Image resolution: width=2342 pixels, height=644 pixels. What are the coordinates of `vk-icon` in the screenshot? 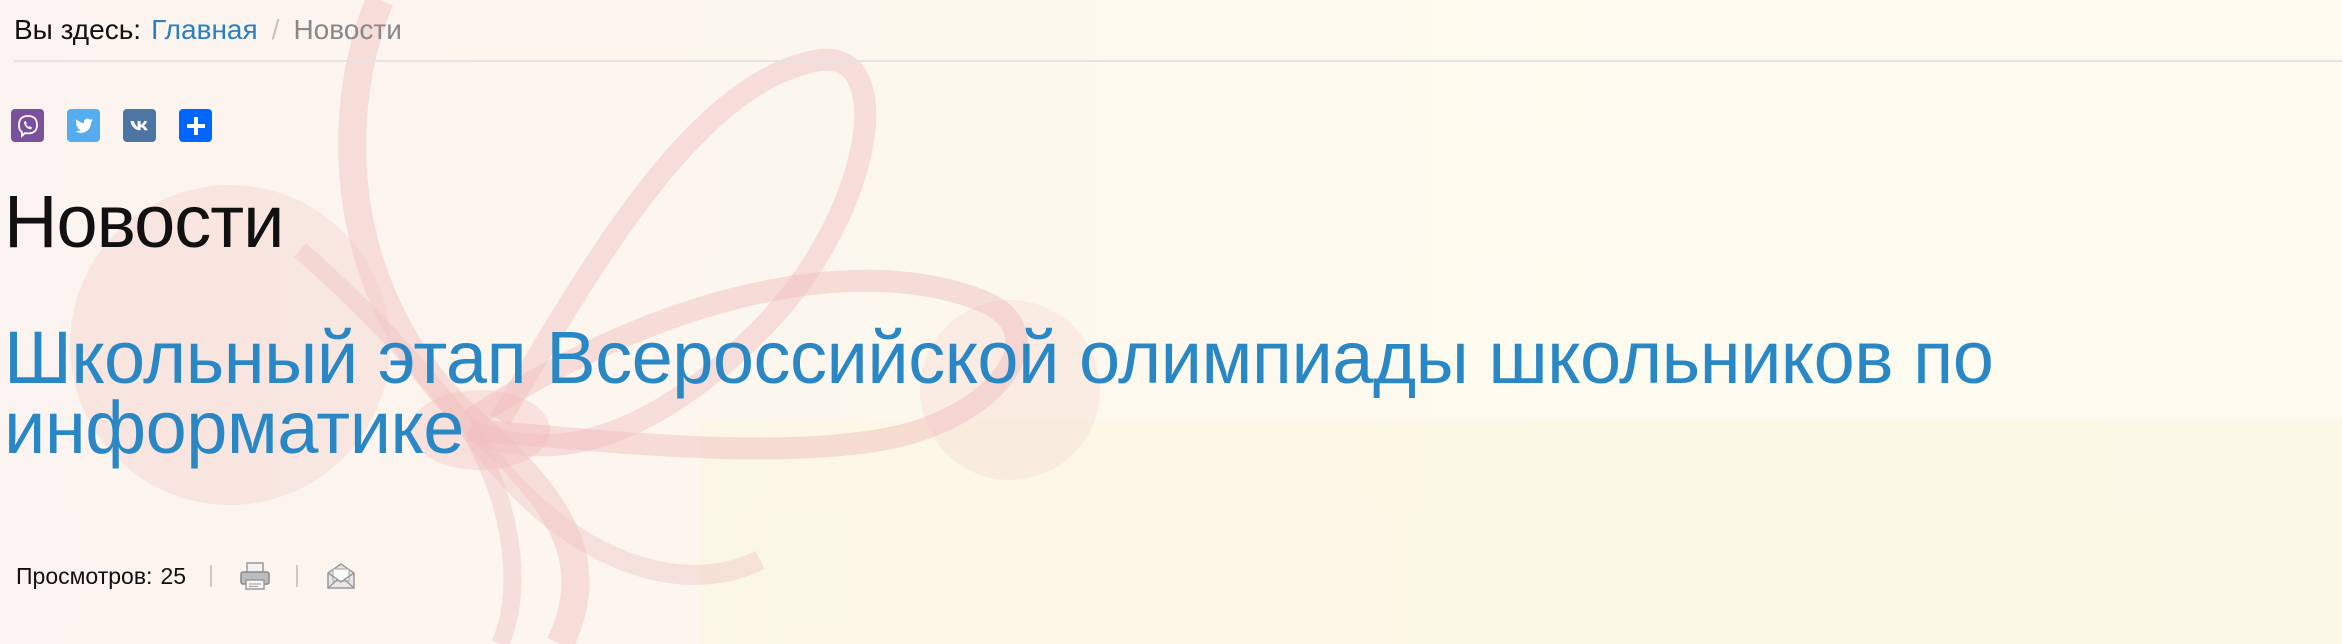 It's located at (139, 125).